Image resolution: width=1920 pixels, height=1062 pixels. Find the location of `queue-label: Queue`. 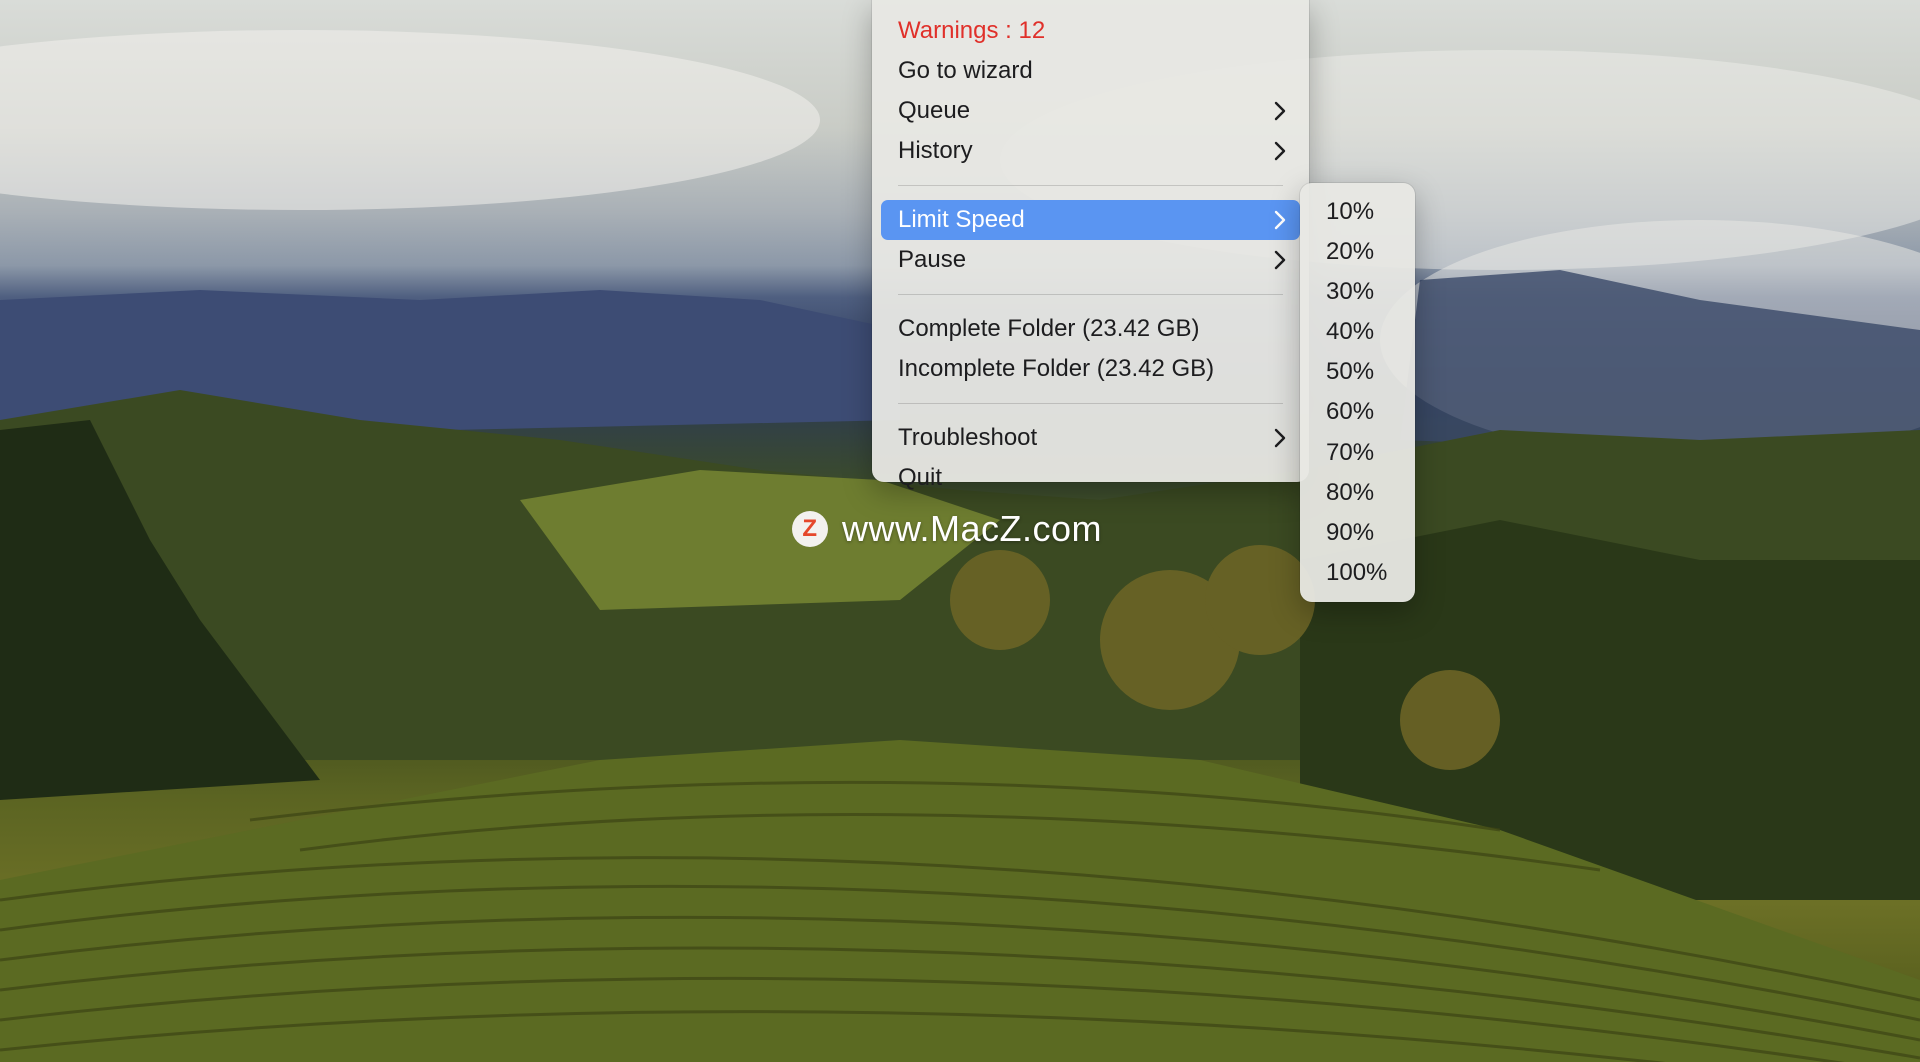

queue-label: Queue is located at coordinates (934, 110).